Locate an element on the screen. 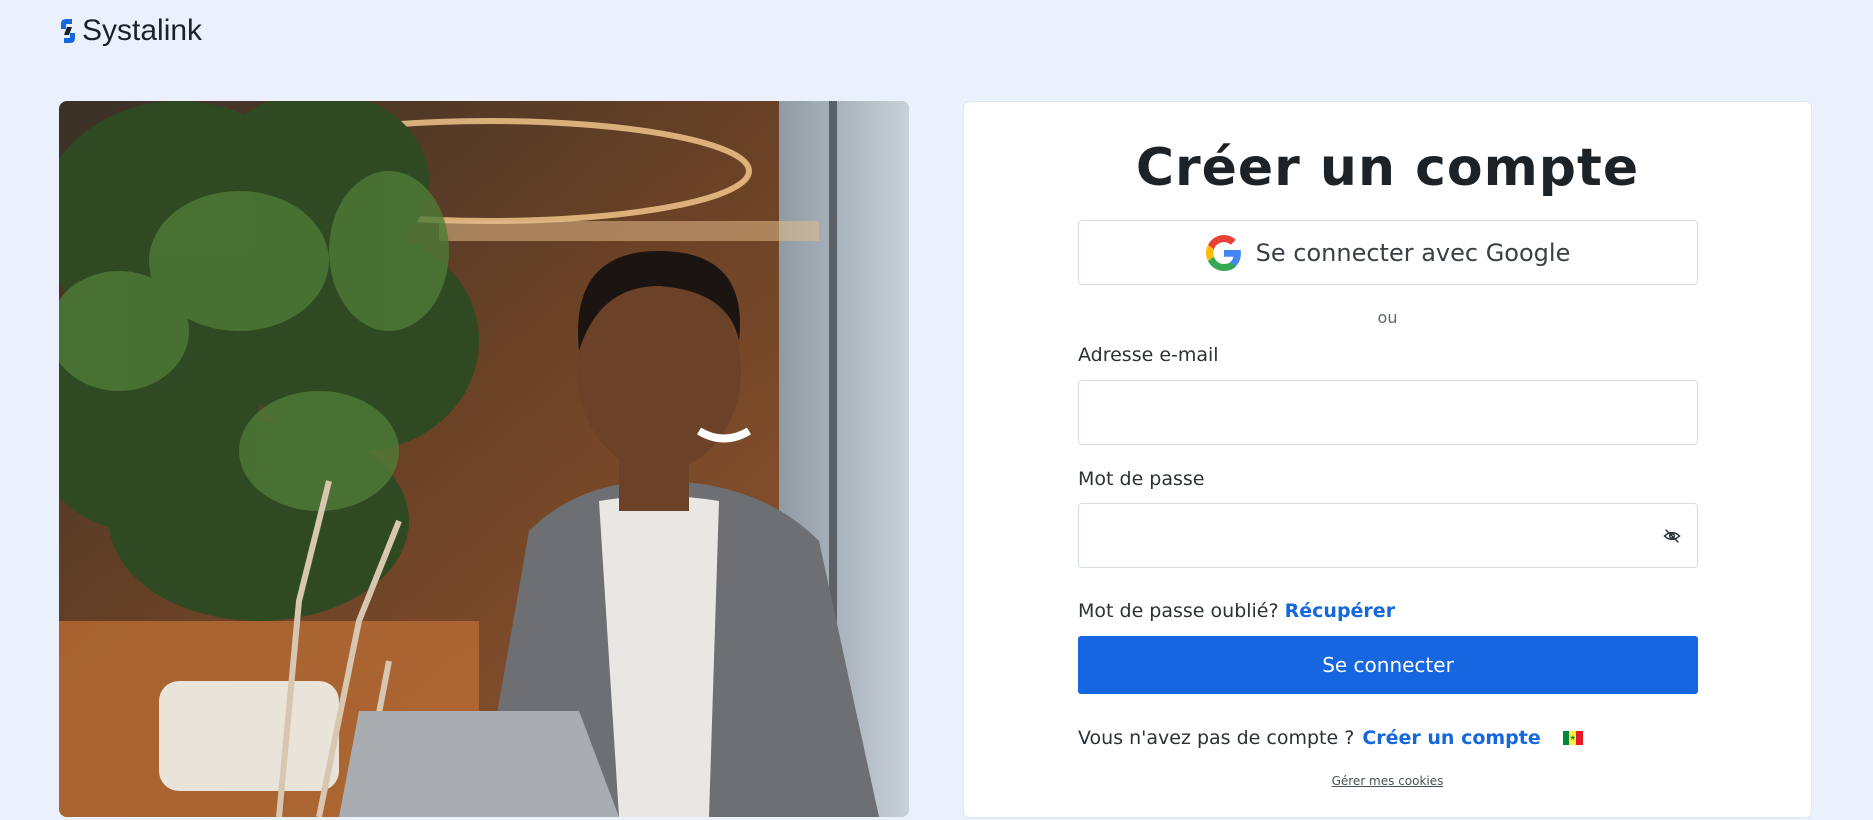  password-field is located at coordinates (1388, 535).